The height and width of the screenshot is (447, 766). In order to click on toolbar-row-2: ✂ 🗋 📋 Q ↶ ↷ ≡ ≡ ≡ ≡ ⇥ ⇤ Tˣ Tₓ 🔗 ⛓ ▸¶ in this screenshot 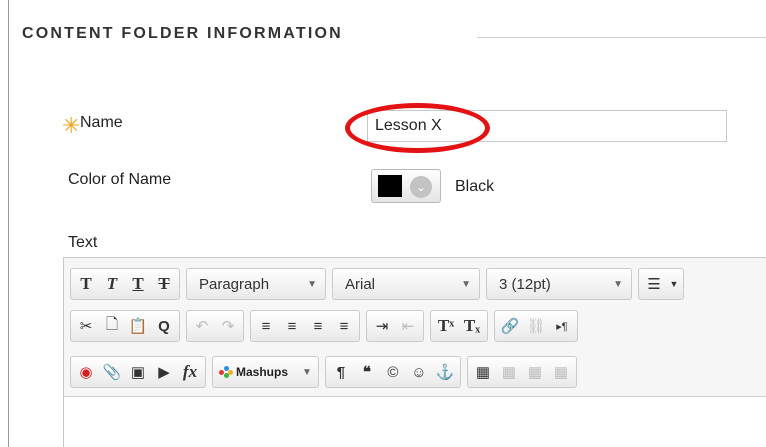, I will do `click(327, 326)`.